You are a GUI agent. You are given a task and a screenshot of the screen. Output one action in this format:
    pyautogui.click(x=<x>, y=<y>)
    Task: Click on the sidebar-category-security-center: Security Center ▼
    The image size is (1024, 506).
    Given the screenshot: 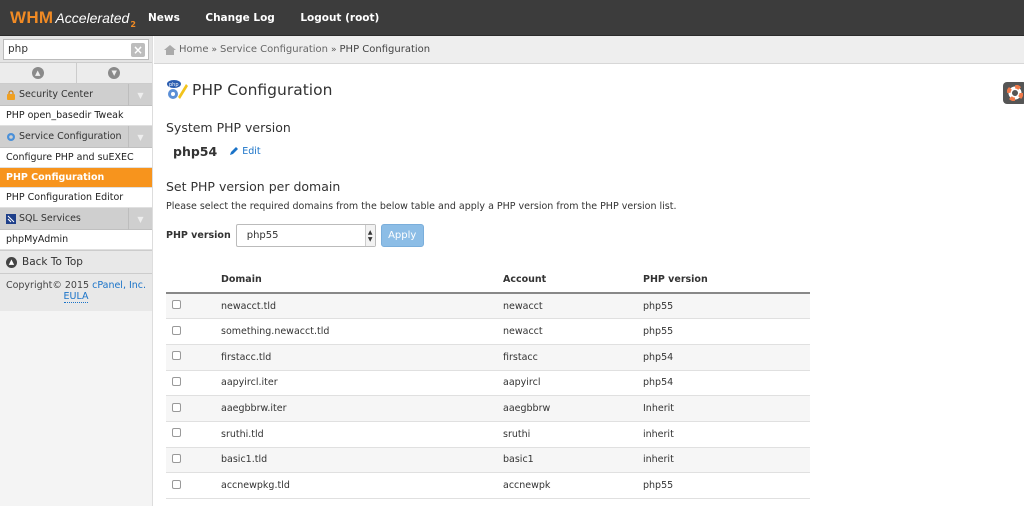 What is the action you would take?
    pyautogui.click(x=76, y=95)
    